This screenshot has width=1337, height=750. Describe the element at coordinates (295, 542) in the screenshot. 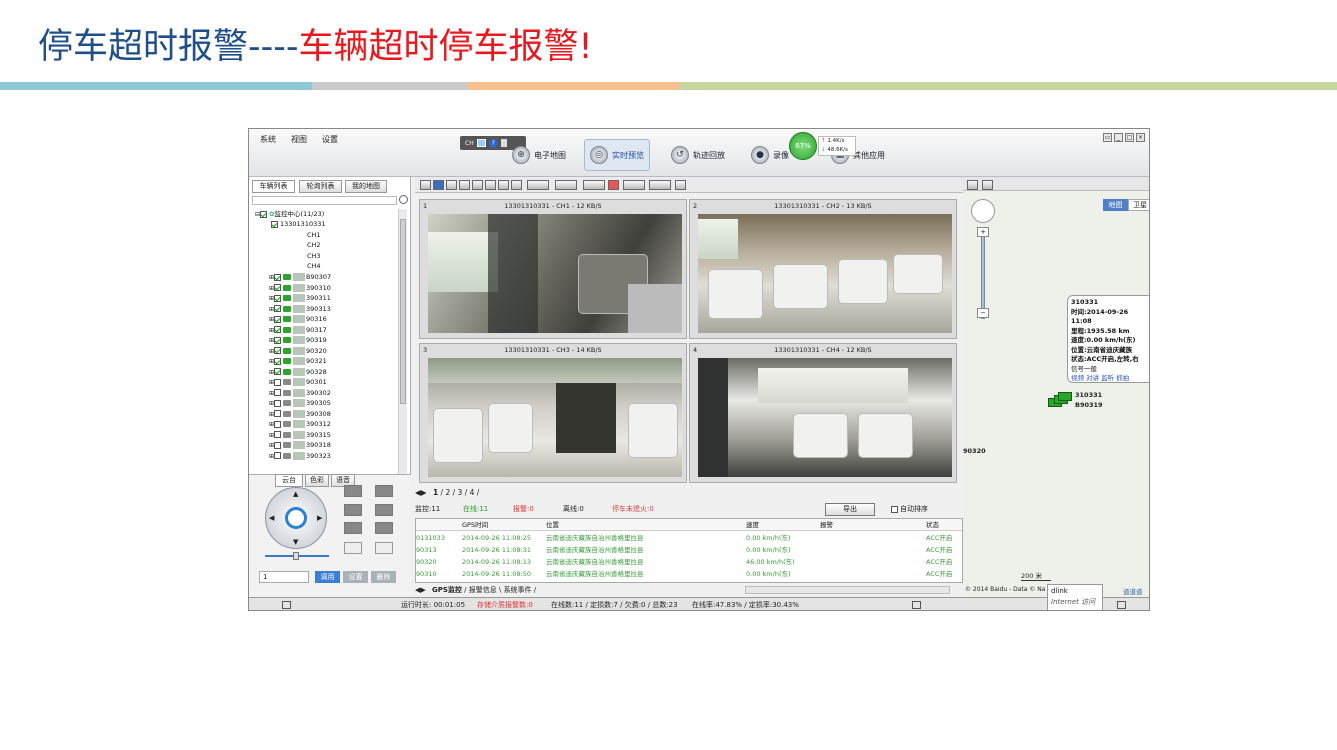

I see `arrow-down-icon: ▼` at that location.